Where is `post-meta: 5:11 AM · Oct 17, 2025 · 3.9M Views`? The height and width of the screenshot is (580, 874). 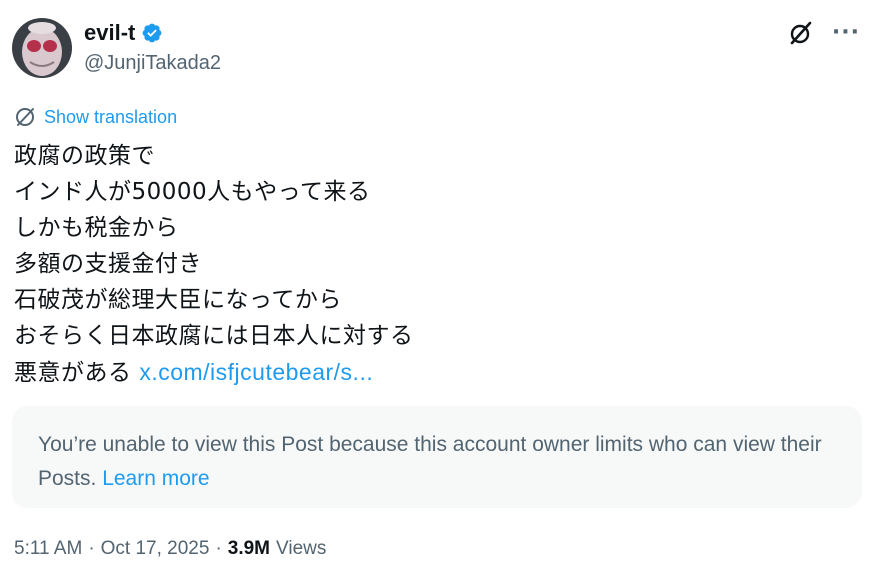 post-meta: 5:11 AM · Oct 17, 2025 · 3.9M Views is located at coordinates (170, 549).